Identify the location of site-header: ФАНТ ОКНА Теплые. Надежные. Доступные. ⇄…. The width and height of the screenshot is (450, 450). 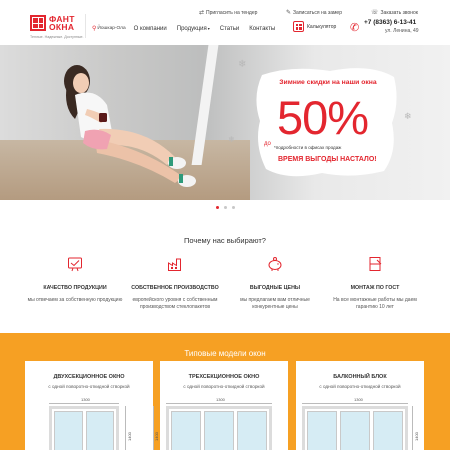
(225, 22).